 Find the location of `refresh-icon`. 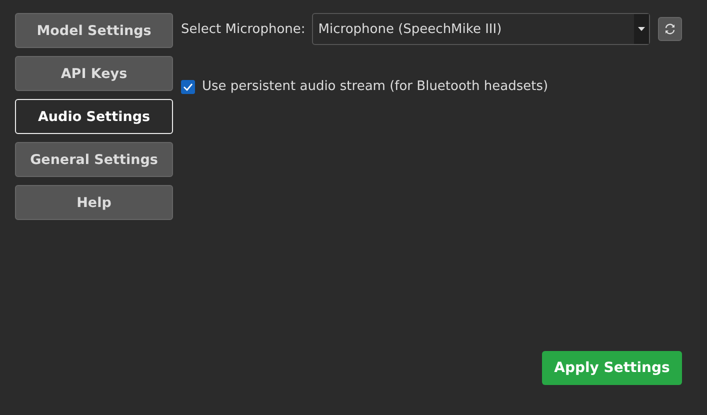

refresh-icon is located at coordinates (670, 29).